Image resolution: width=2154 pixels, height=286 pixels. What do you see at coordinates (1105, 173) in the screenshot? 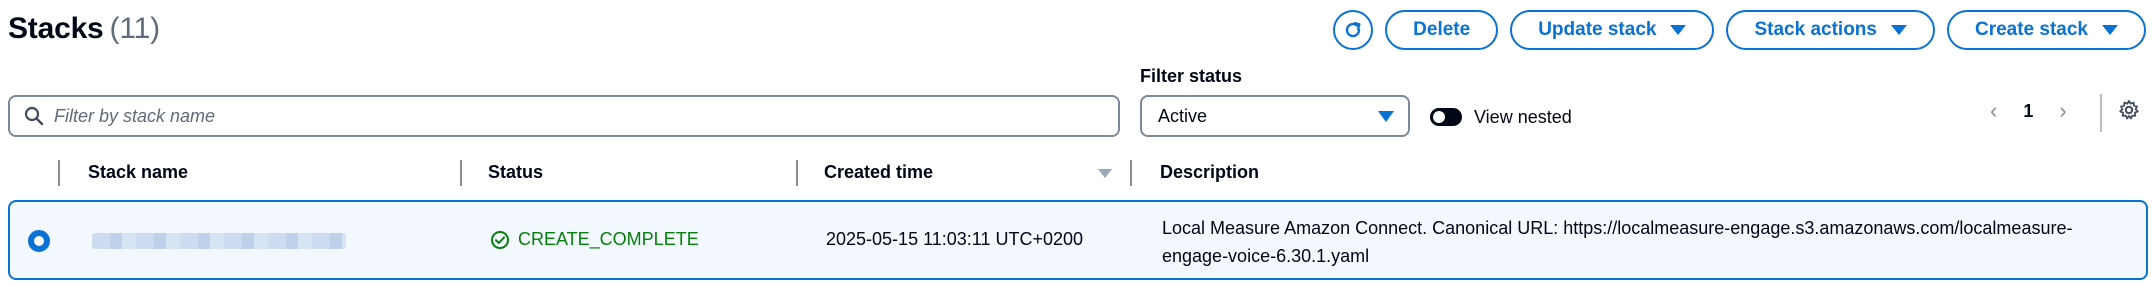
I see `sort-descending-icon` at bounding box center [1105, 173].